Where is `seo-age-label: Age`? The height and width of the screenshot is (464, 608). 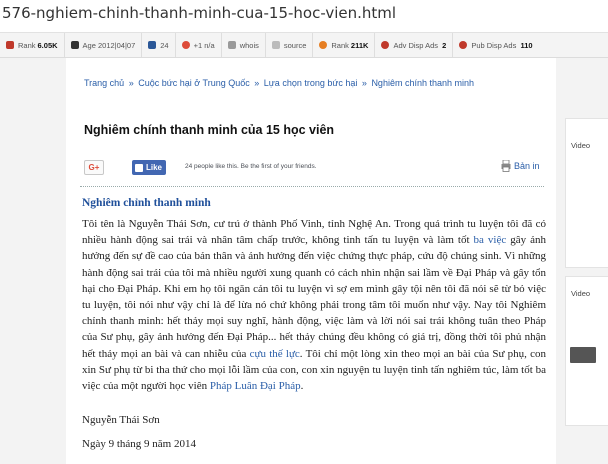 seo-age-label: Age is located at coordinates (89, 45).